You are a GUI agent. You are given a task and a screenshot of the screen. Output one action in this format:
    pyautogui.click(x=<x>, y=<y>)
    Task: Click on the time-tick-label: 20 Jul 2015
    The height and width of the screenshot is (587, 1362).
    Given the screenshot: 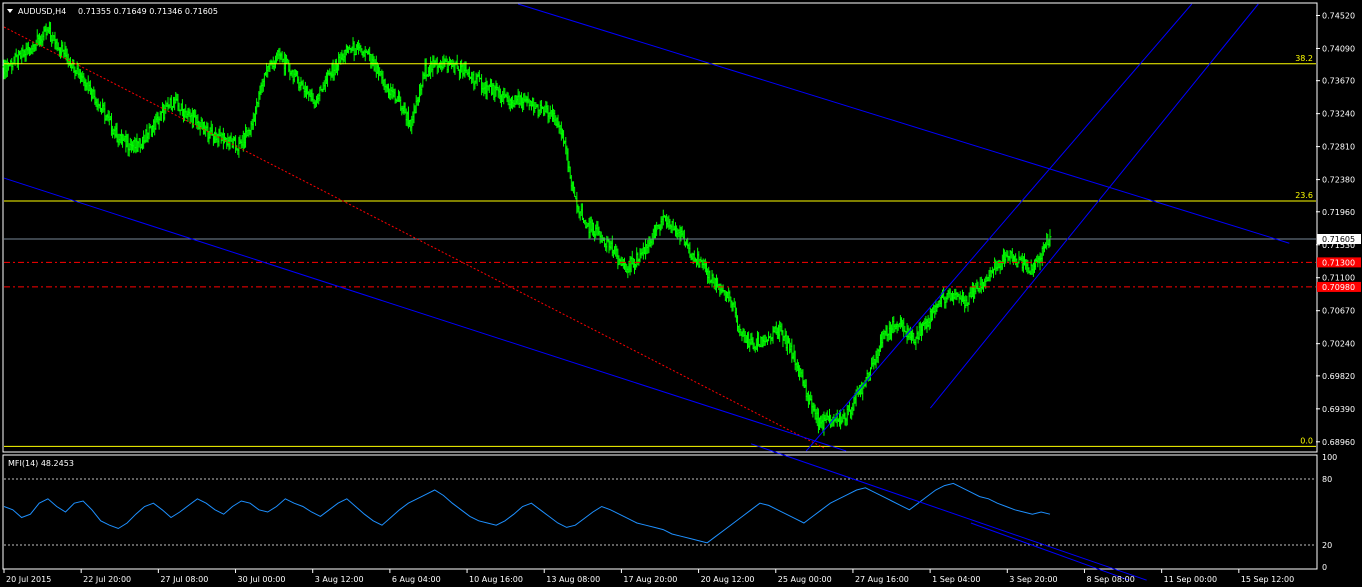 What is the action you would take?
    pyautogui.click(x=28, y=579)
    